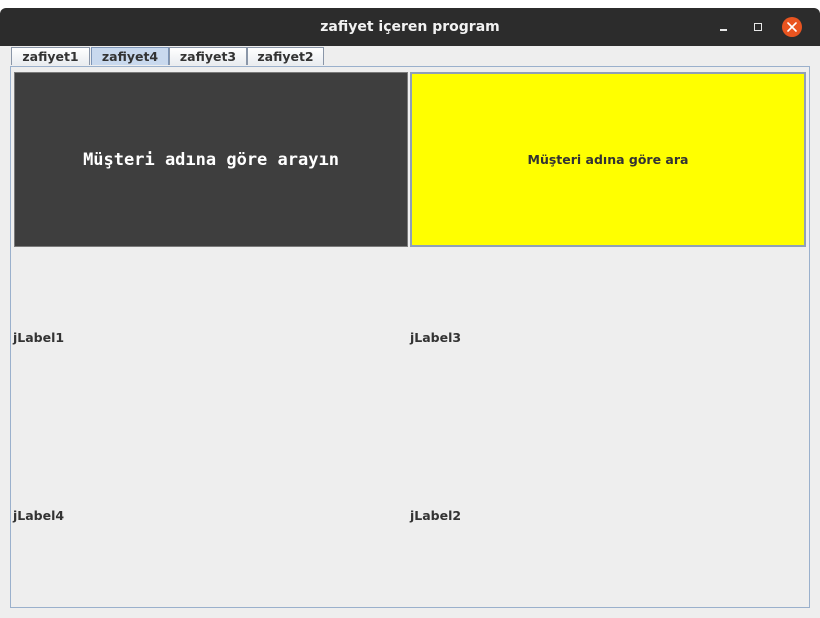 This screenshot has width=820, height=618. I want to click on jlabel3: jLabel3, so click(436, 337).